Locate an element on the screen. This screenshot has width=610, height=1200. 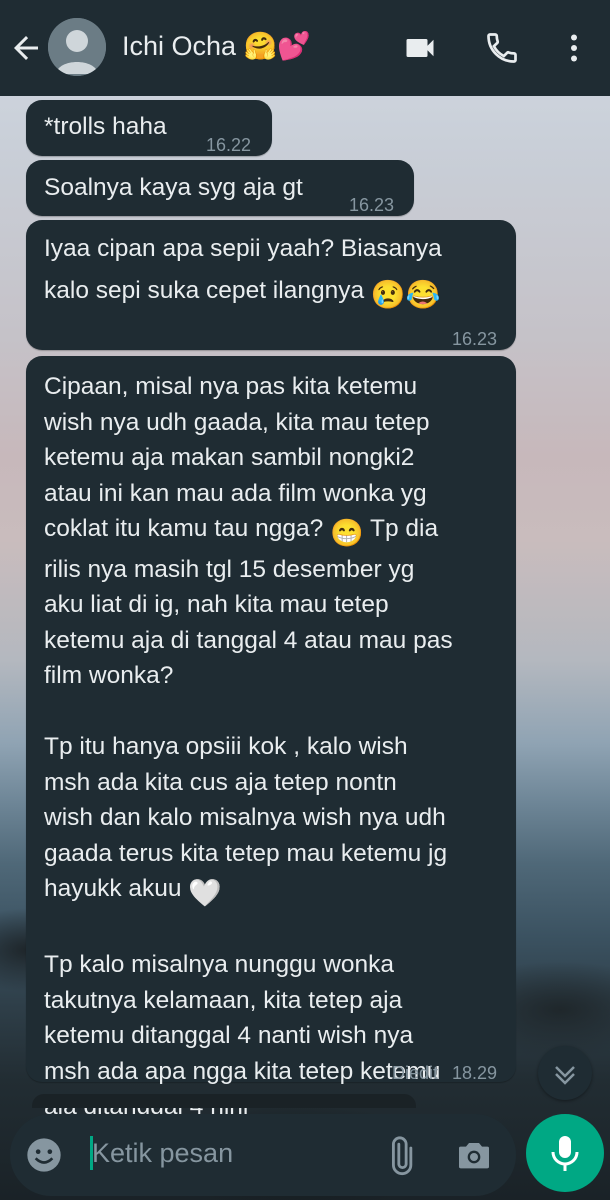
video-call-icon is located at coordinates (418, 48).